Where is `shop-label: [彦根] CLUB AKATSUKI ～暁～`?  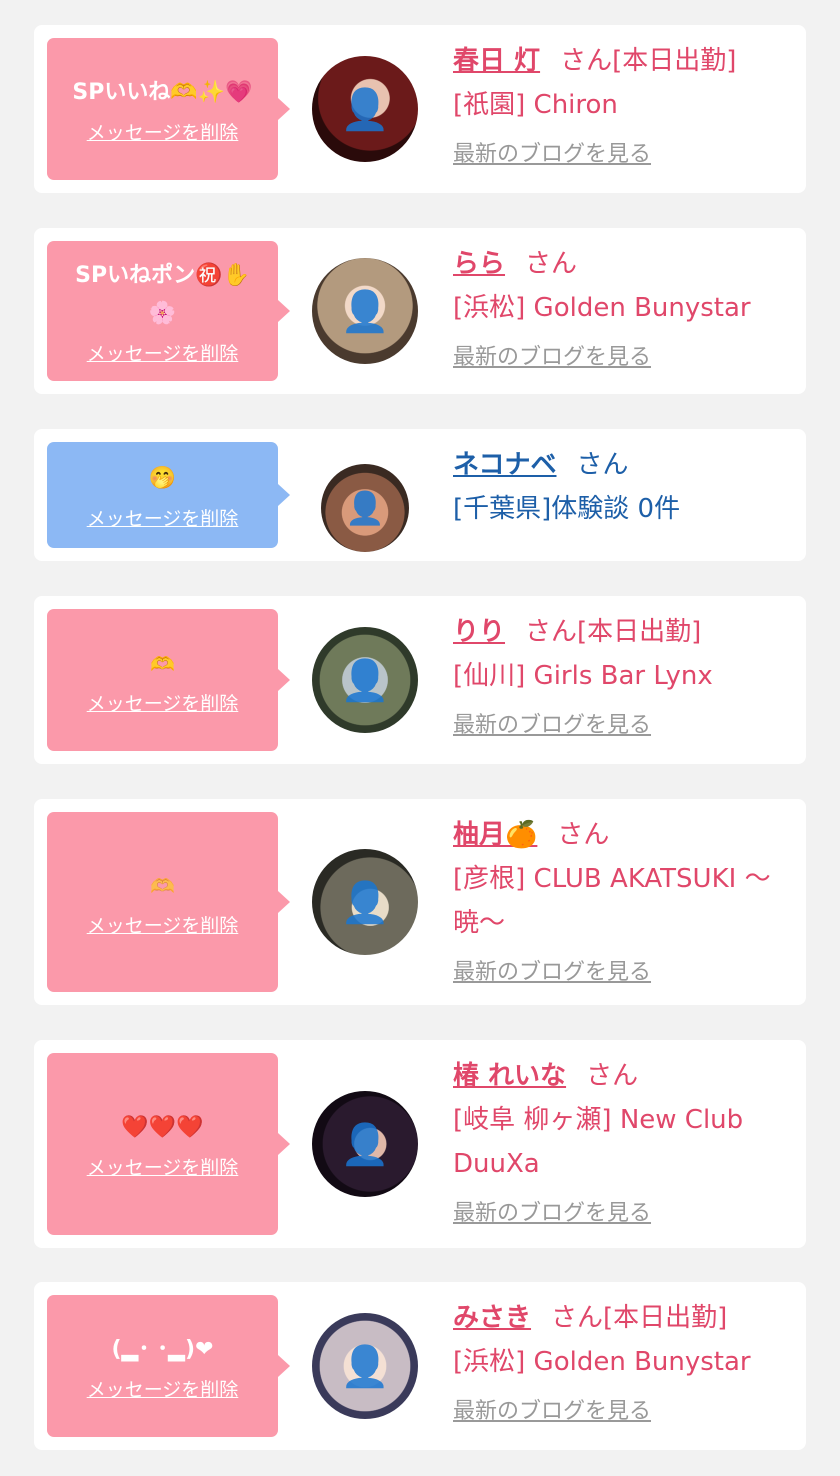 shop-label: [彦根] CLUB AKATSUKI ～暁～ is located at coordinates (612, 901).